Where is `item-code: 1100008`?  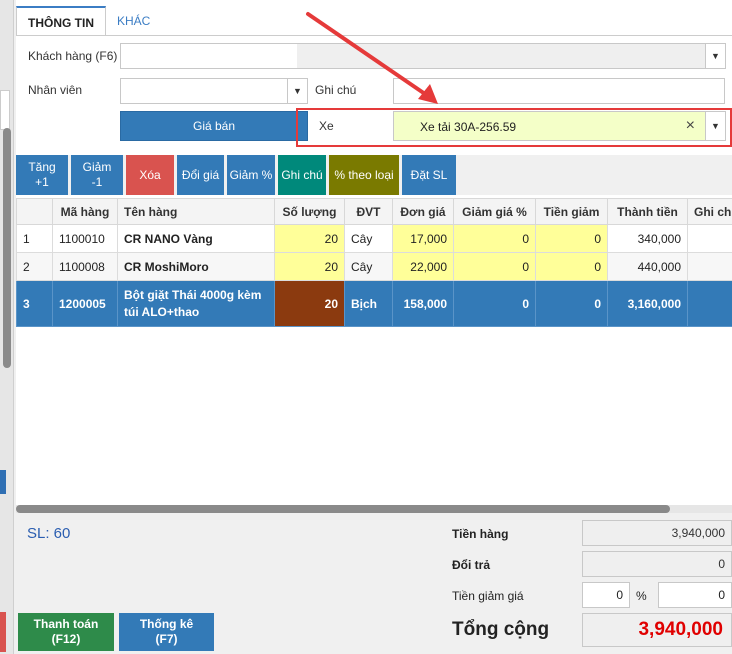 item-code: 1100008 is located at coordinates (85, 266).